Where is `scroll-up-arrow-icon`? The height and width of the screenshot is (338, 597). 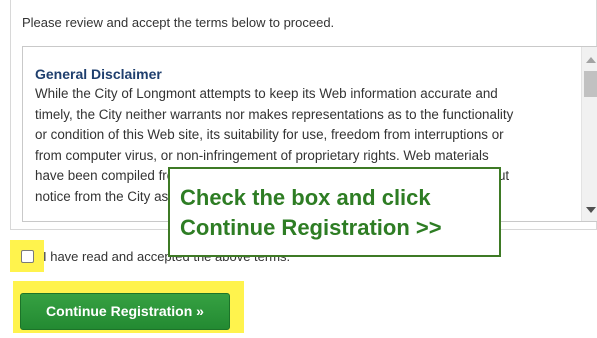
scroll-up-arrow-icon is located at coordinates (591, 60).